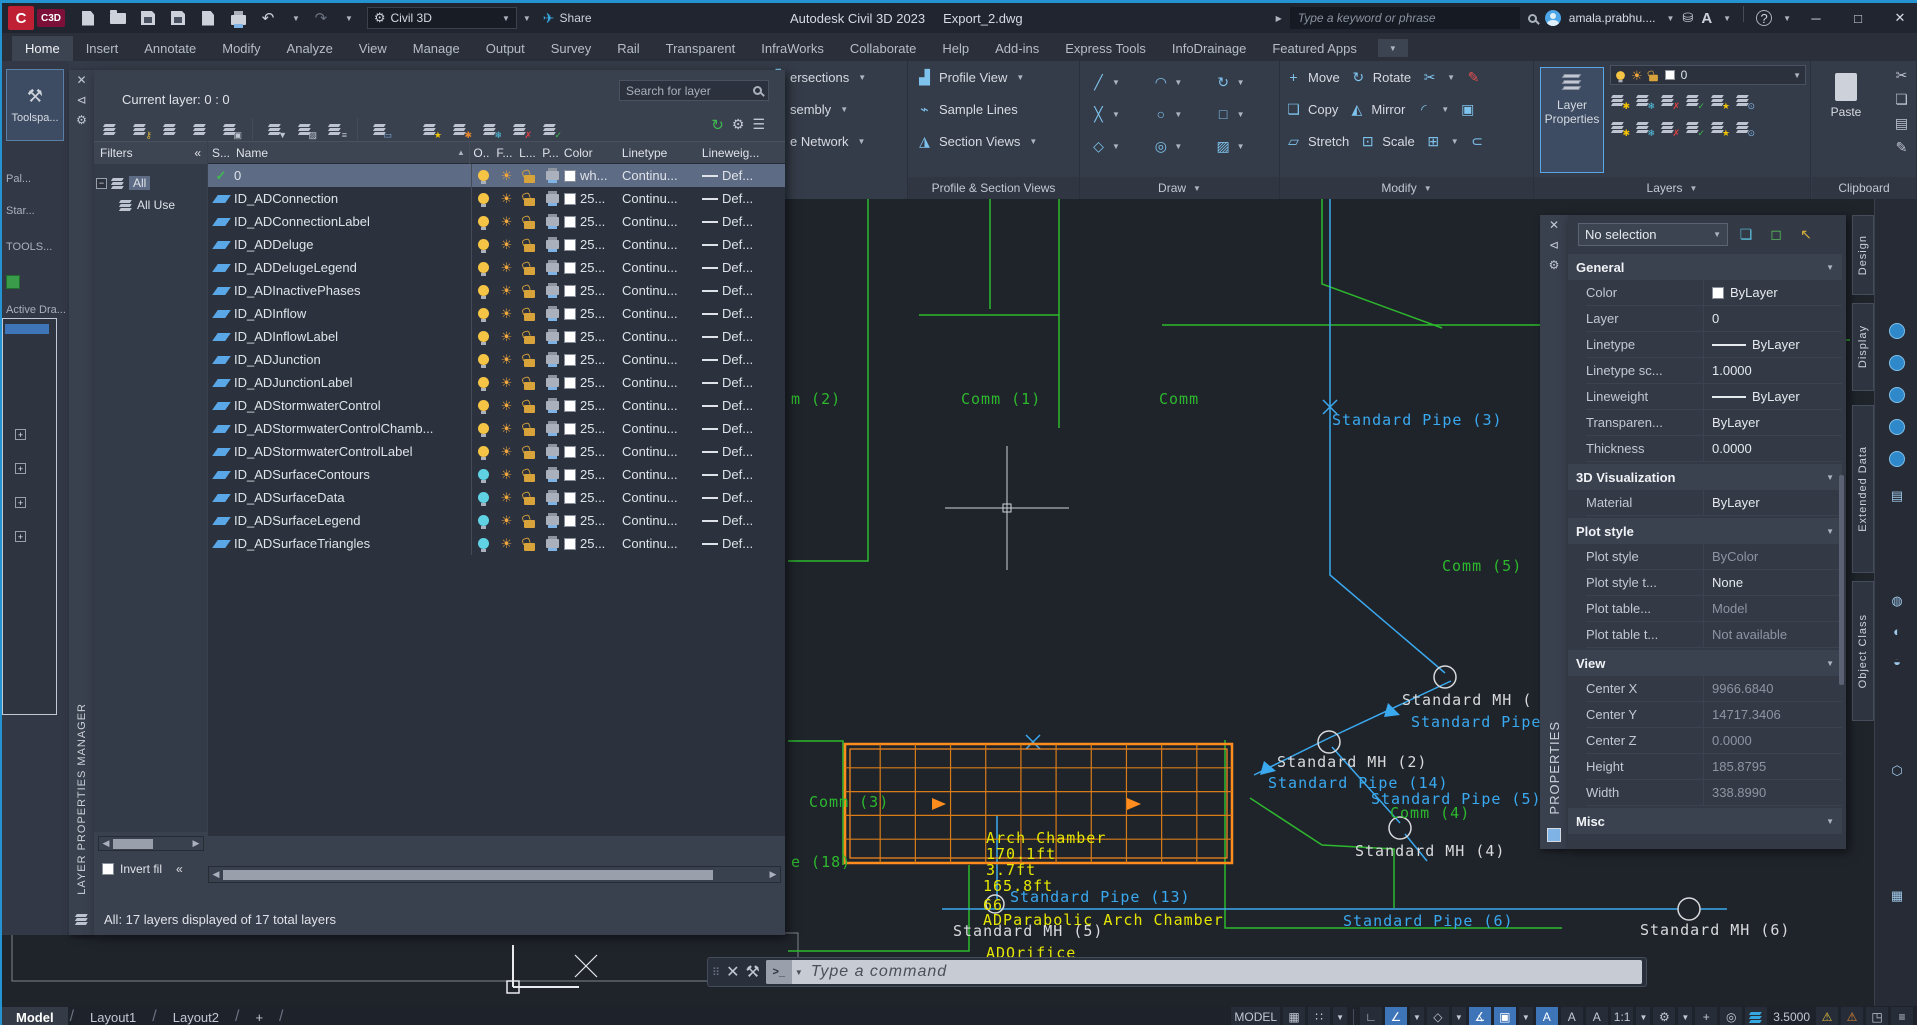  What do you see at coordinates (460, 129) in the screenshot?
I see `new-layer-frozen-vp-button: ✱` at bounding box center [460, 129].